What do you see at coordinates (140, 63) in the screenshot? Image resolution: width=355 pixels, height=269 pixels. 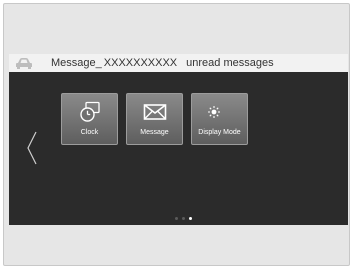 I see `message-count: XXXXXXXXXX` at bounding box center [140, 63].